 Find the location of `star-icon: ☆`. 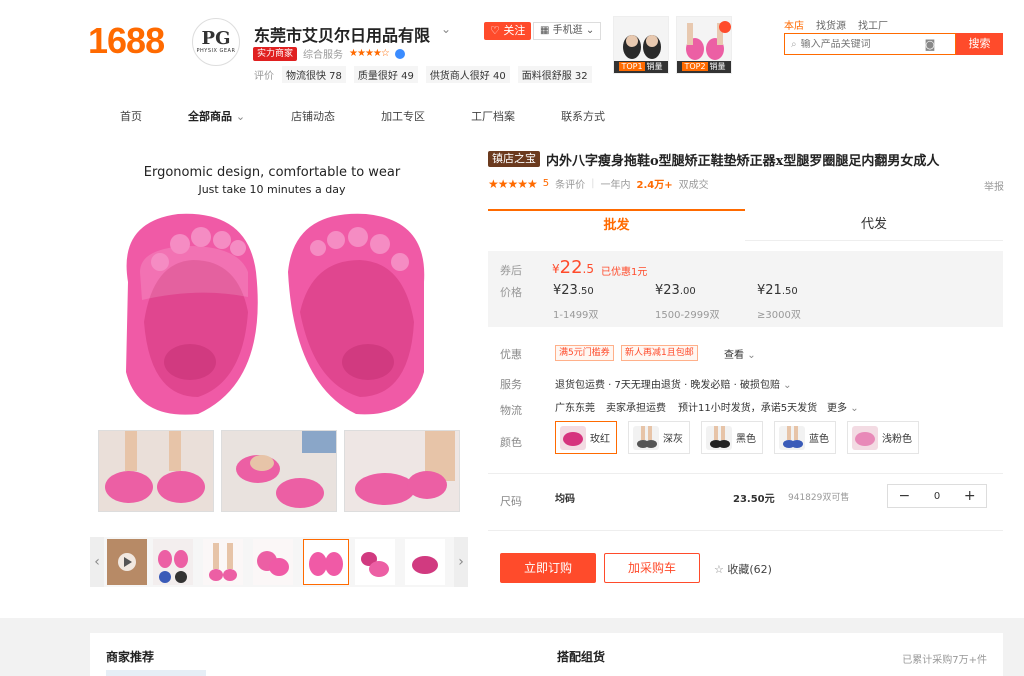

star-icon: ☆ is located at coordinates (719, 569).